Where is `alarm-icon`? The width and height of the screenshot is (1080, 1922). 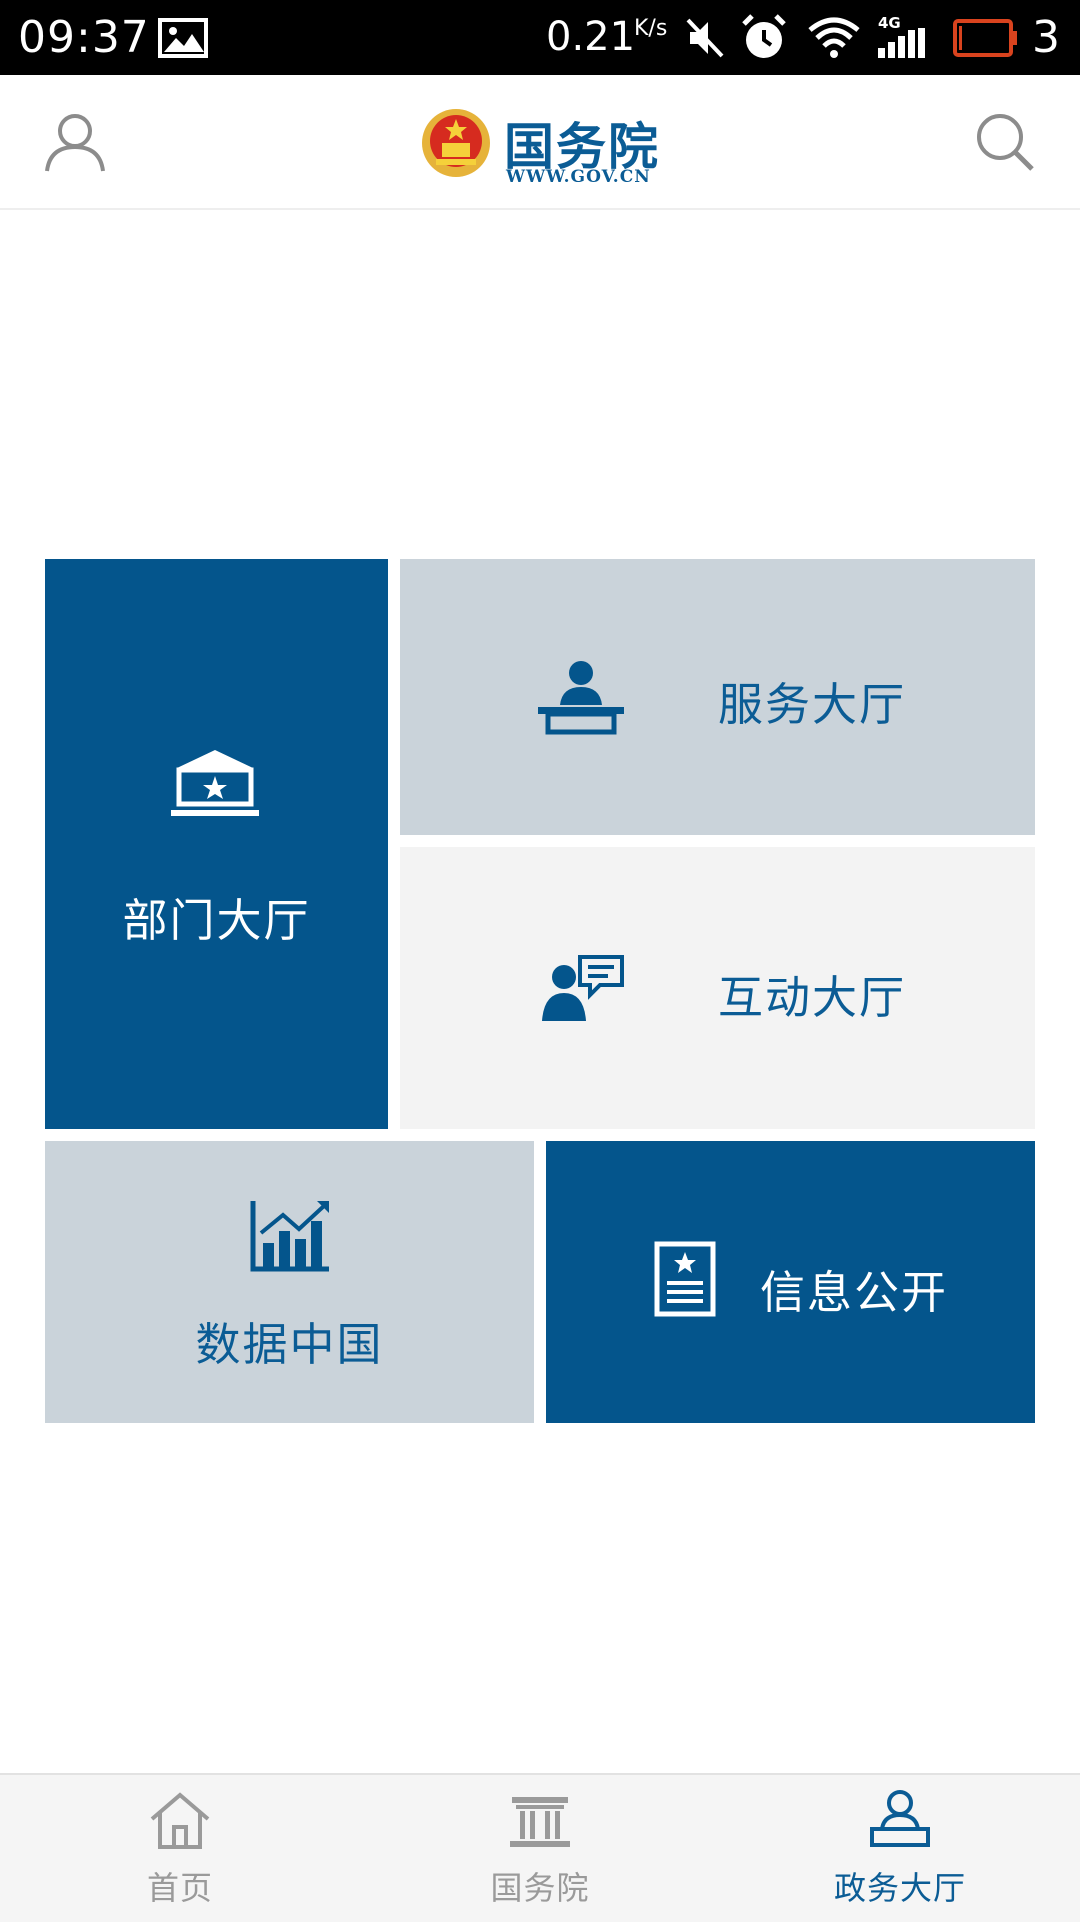 alarm-icon is located at coordinates (764, 39).